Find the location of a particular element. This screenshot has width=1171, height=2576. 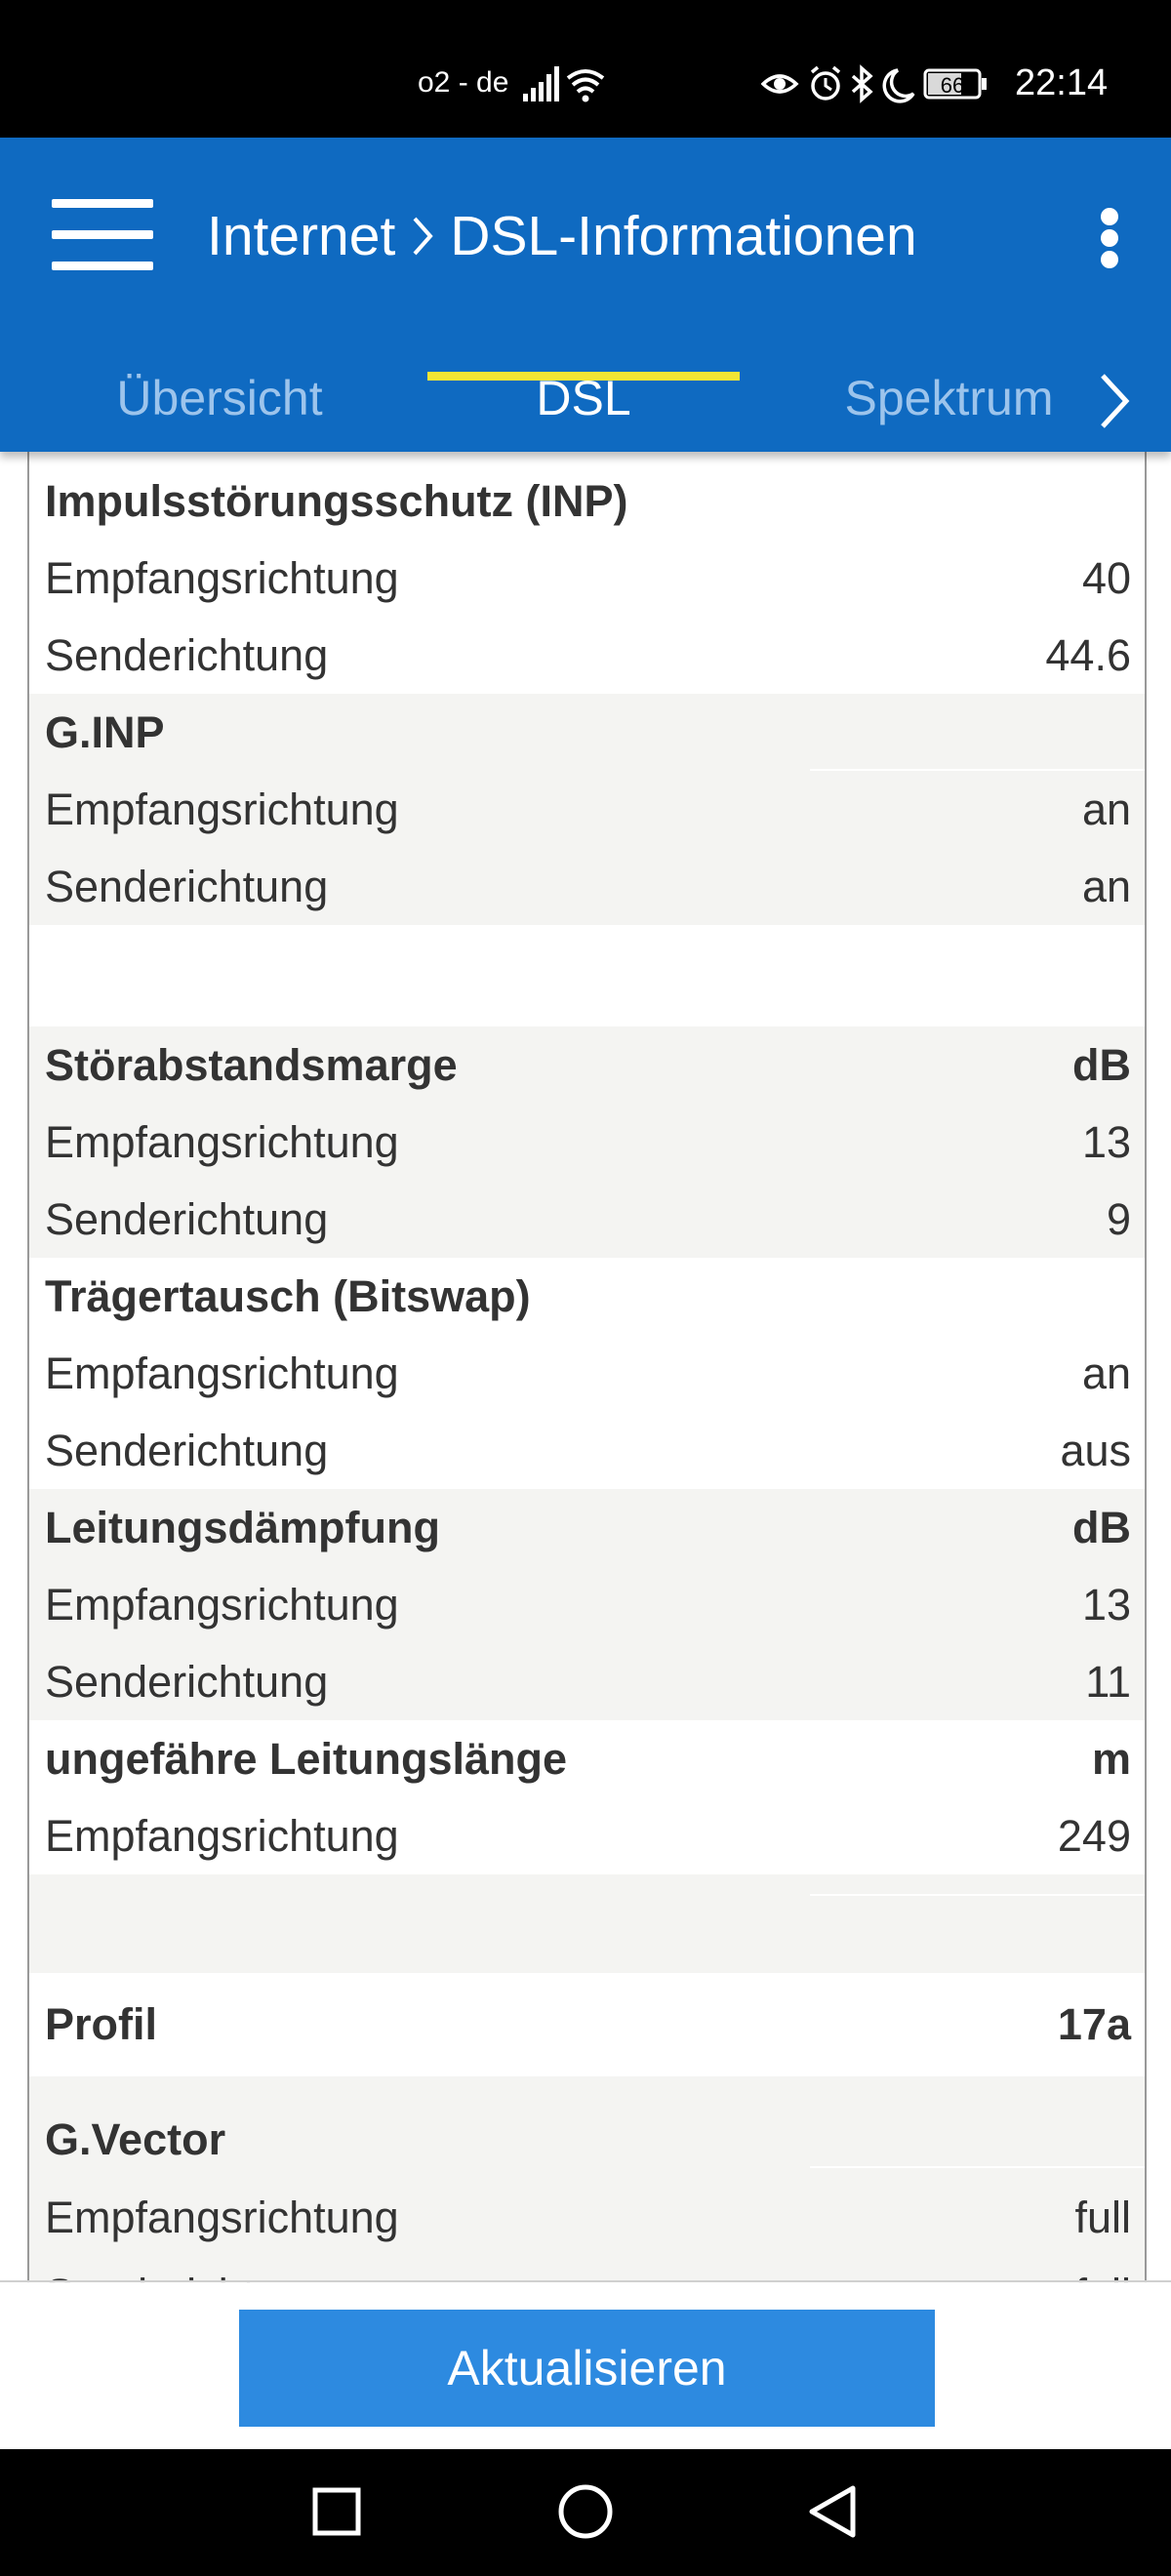

hamburger-menu-button is located at coordinates (102, 235).